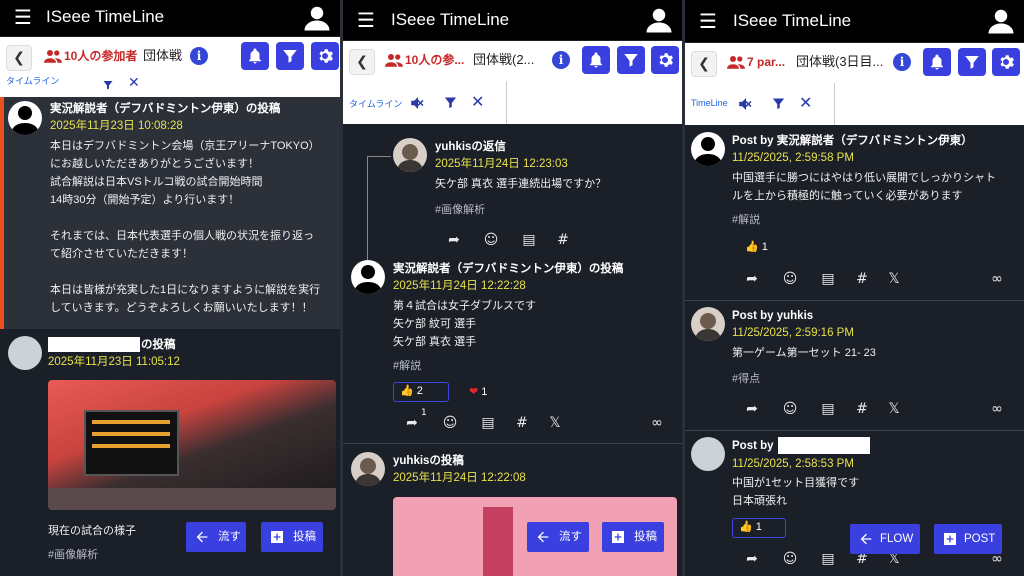 This screenshot has width=1024, height=576. I want to click on user-icon, so click(368, 279).